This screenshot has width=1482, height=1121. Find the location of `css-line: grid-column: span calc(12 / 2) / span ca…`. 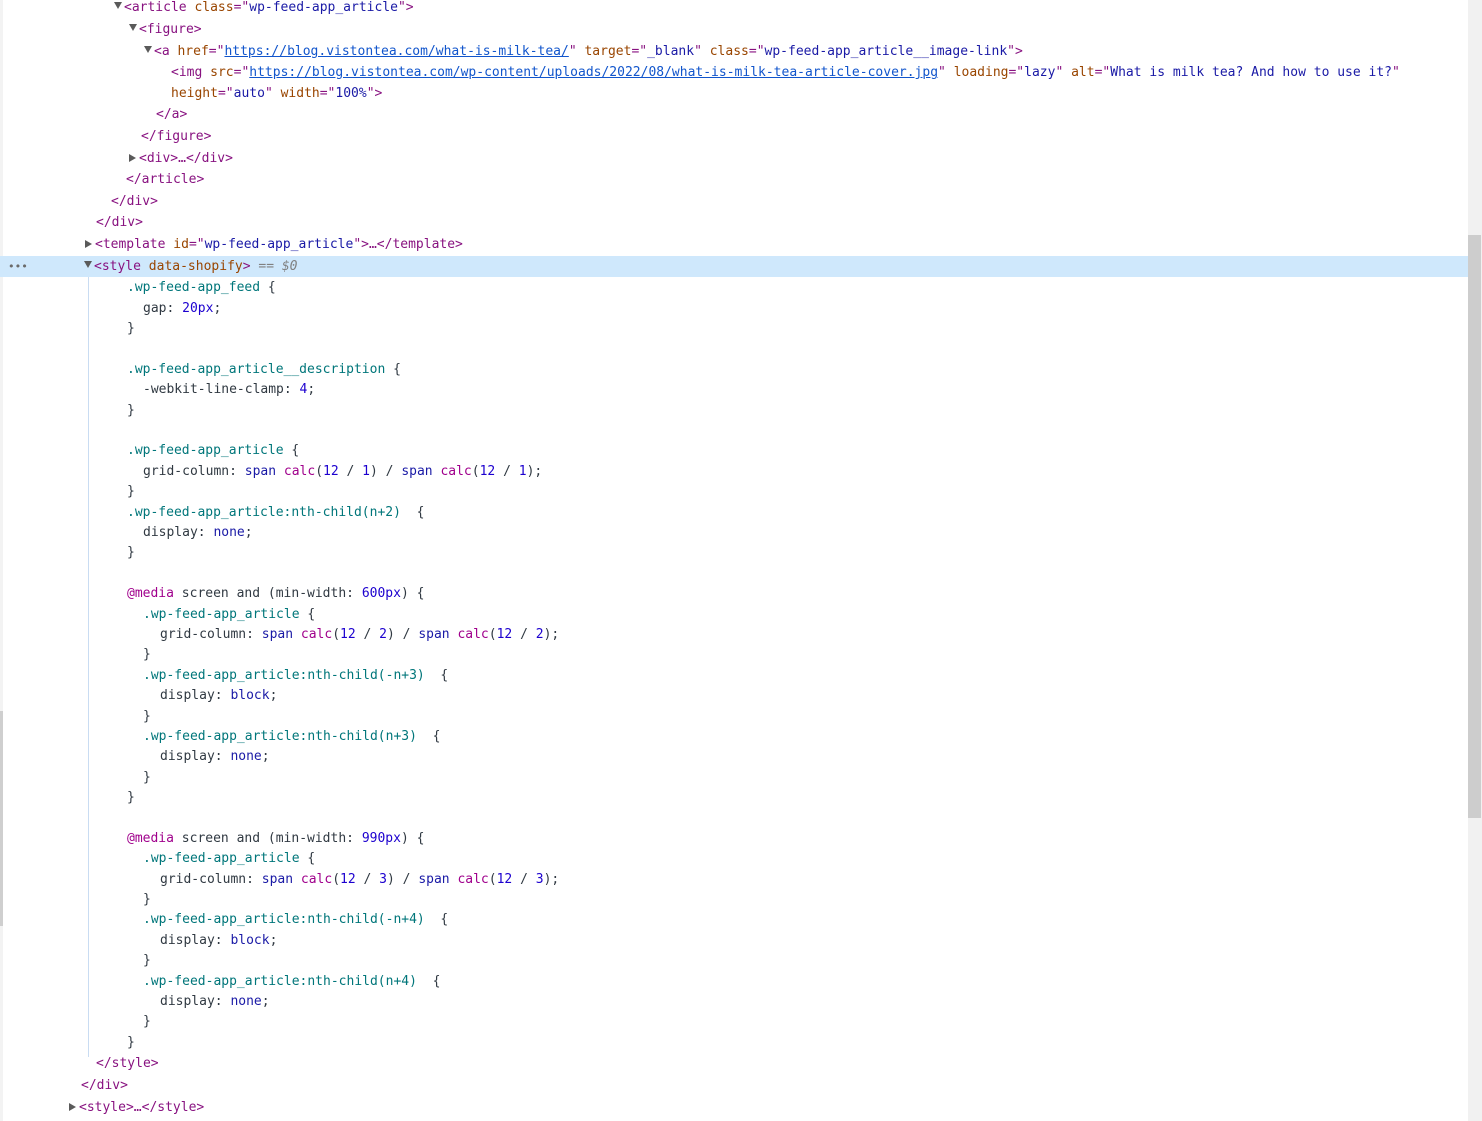

css-line: grid-column: span calc(12 / 2) / span ca… is located at coordinates (360, 634).